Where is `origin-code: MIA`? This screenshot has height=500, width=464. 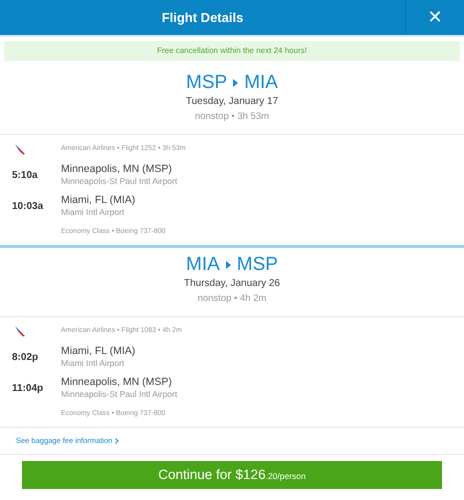
origin-code: MIA is located at coordinates (203, 265).